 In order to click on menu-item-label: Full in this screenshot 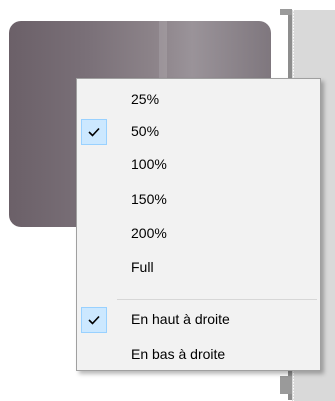, I will do `click(142, 267)`.